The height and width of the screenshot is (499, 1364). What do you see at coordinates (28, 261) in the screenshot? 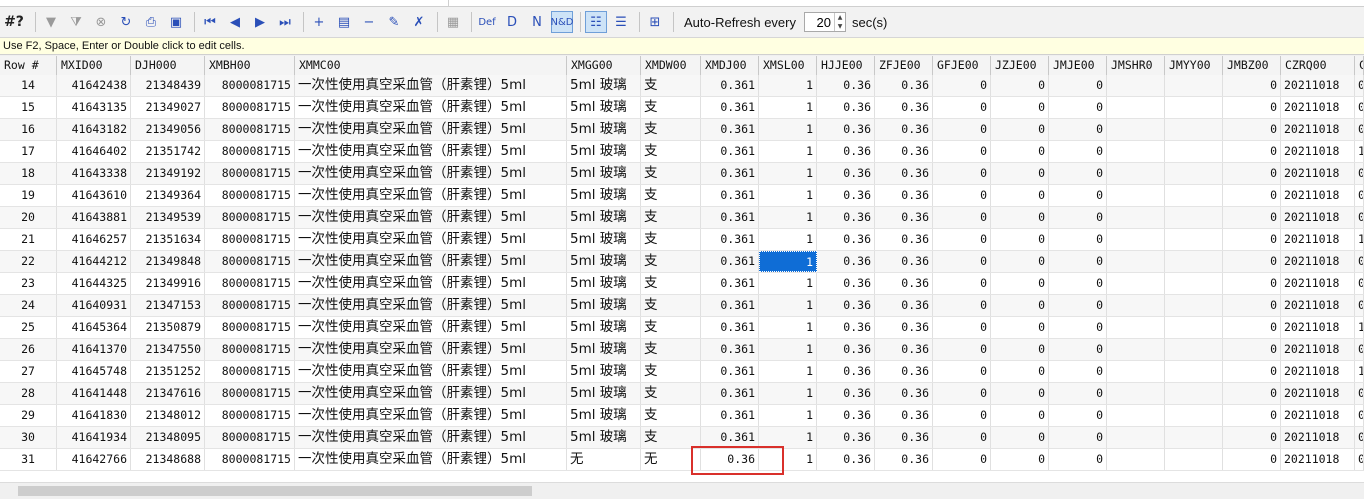
I see `cell-row: 22` at bounding box center [28, 261].